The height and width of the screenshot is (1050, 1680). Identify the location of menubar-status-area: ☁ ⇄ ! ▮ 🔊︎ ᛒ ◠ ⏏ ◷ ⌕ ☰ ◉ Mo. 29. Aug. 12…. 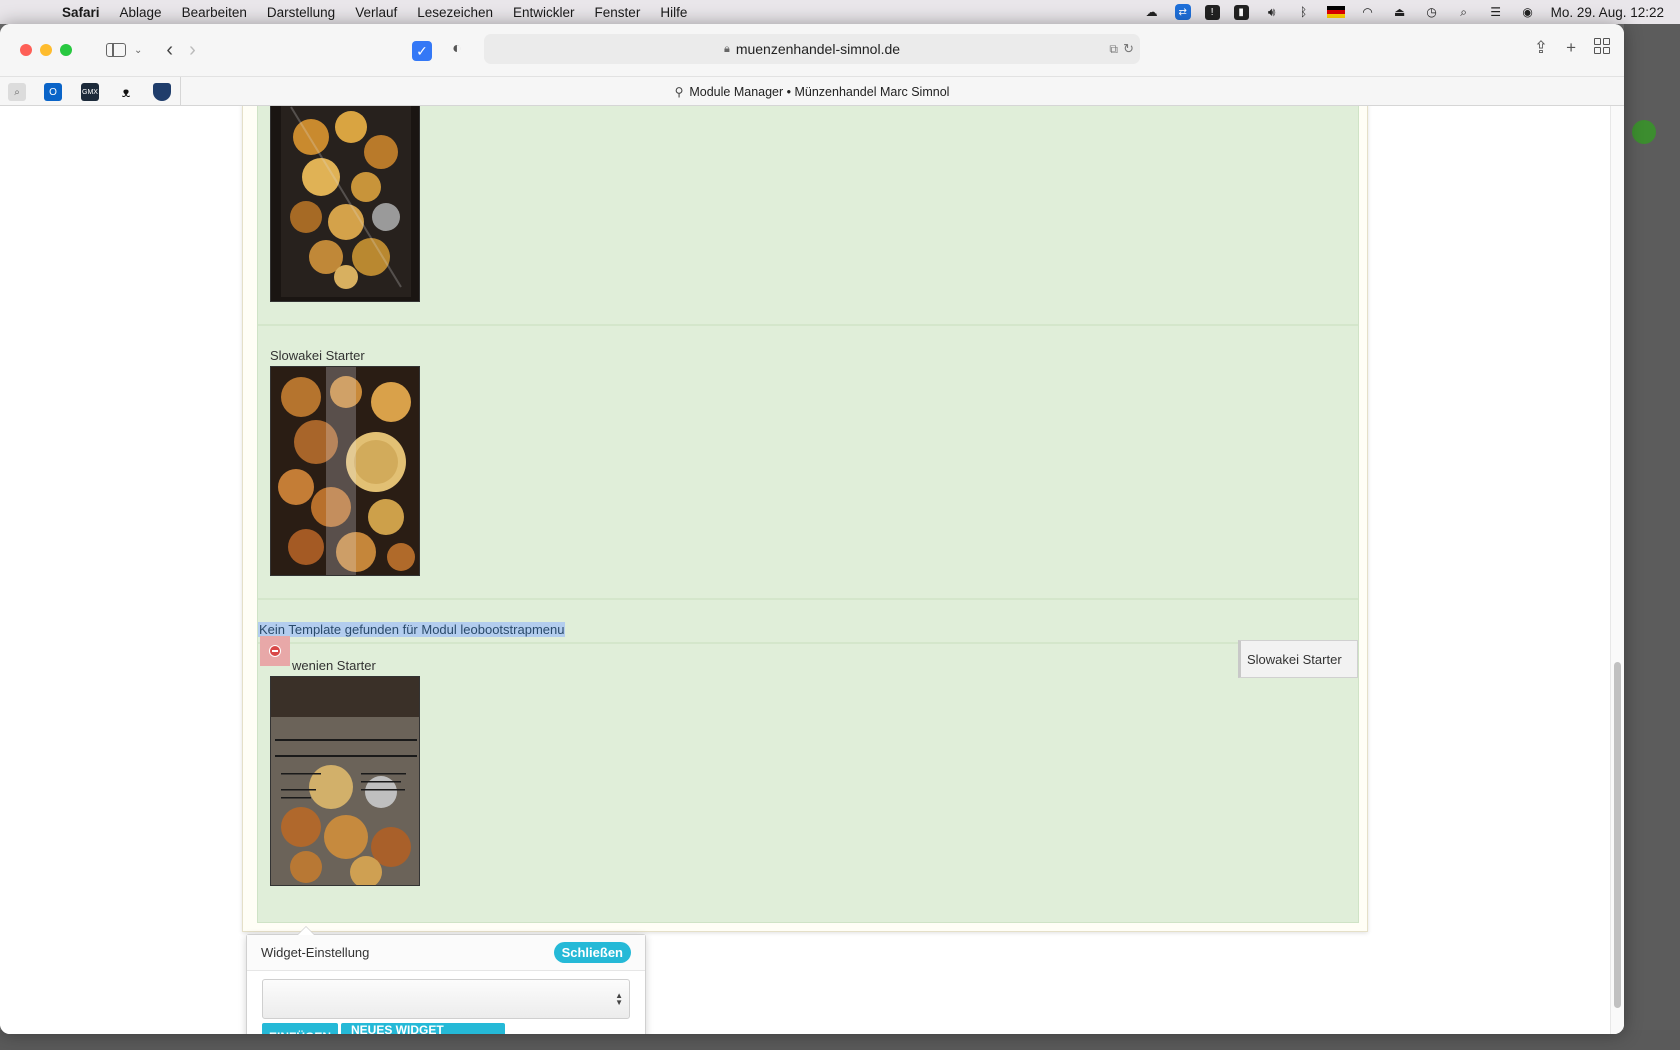
(1411, 12).